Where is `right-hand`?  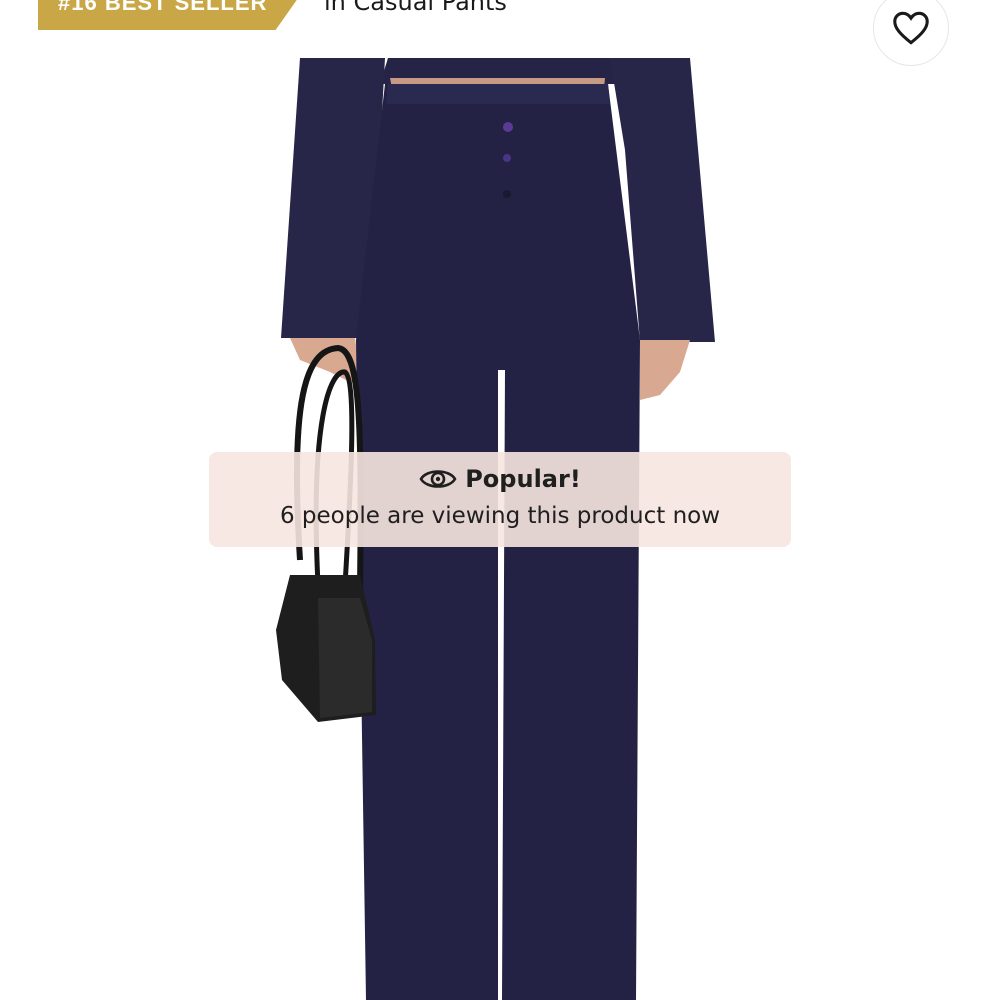
right-hand is located at coordinates (665, 370).